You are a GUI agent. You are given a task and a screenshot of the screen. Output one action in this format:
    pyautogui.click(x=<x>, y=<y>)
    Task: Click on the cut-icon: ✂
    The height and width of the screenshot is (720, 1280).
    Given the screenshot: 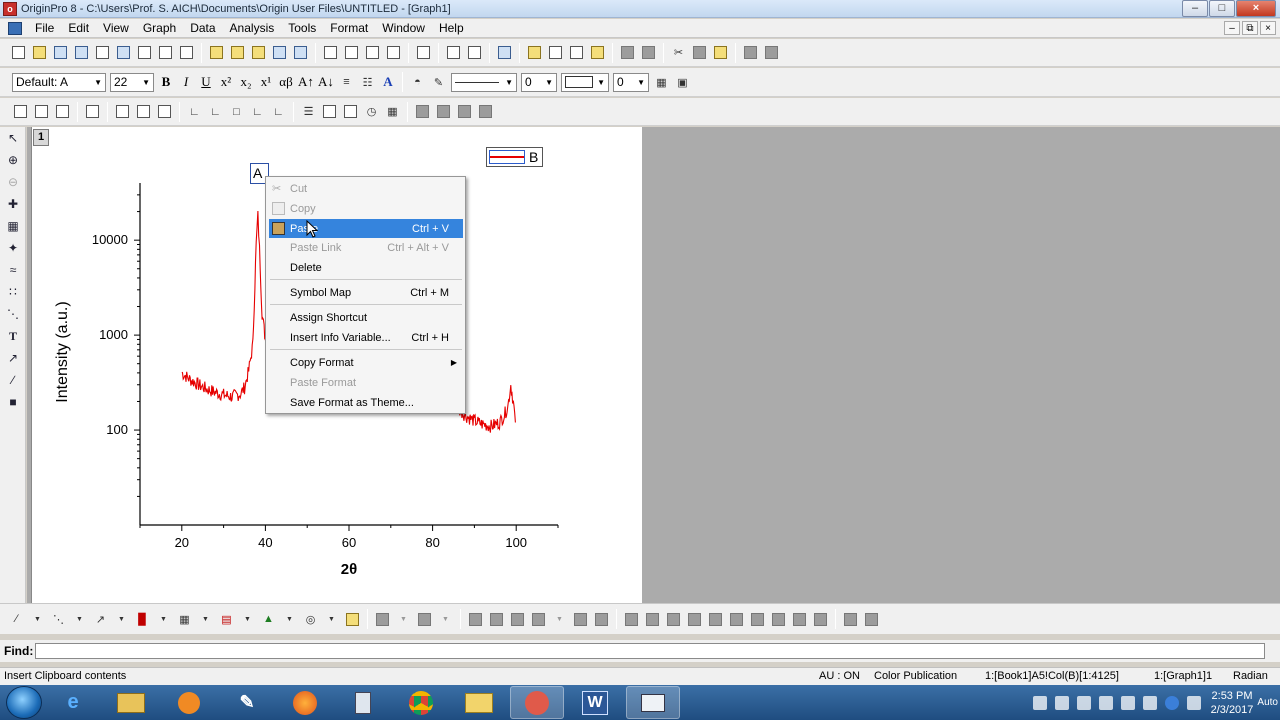 What is the action you would take?
    pyautogui.click(x=678, y=52)
    